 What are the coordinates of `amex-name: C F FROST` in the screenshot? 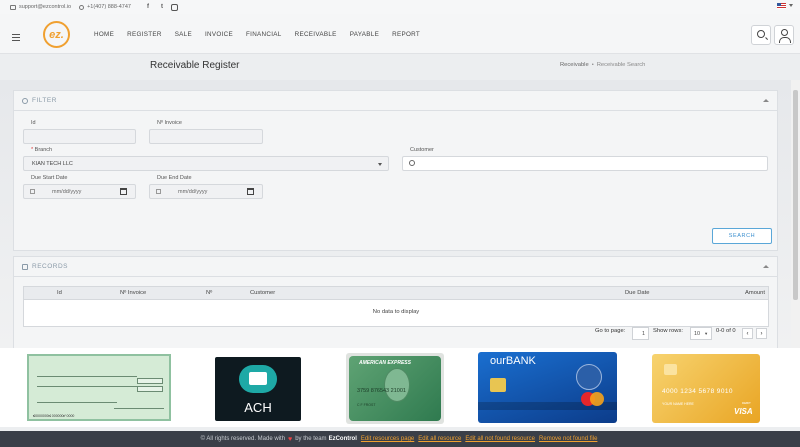 It's located at (366, 405).